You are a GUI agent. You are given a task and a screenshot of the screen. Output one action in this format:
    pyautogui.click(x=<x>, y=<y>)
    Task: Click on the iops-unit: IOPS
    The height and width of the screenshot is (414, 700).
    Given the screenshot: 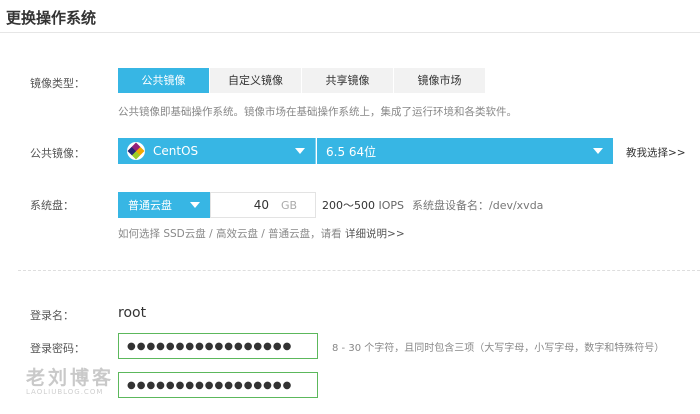 What is the action you would take?
    pyautogui.click(x=391, y=205)
    